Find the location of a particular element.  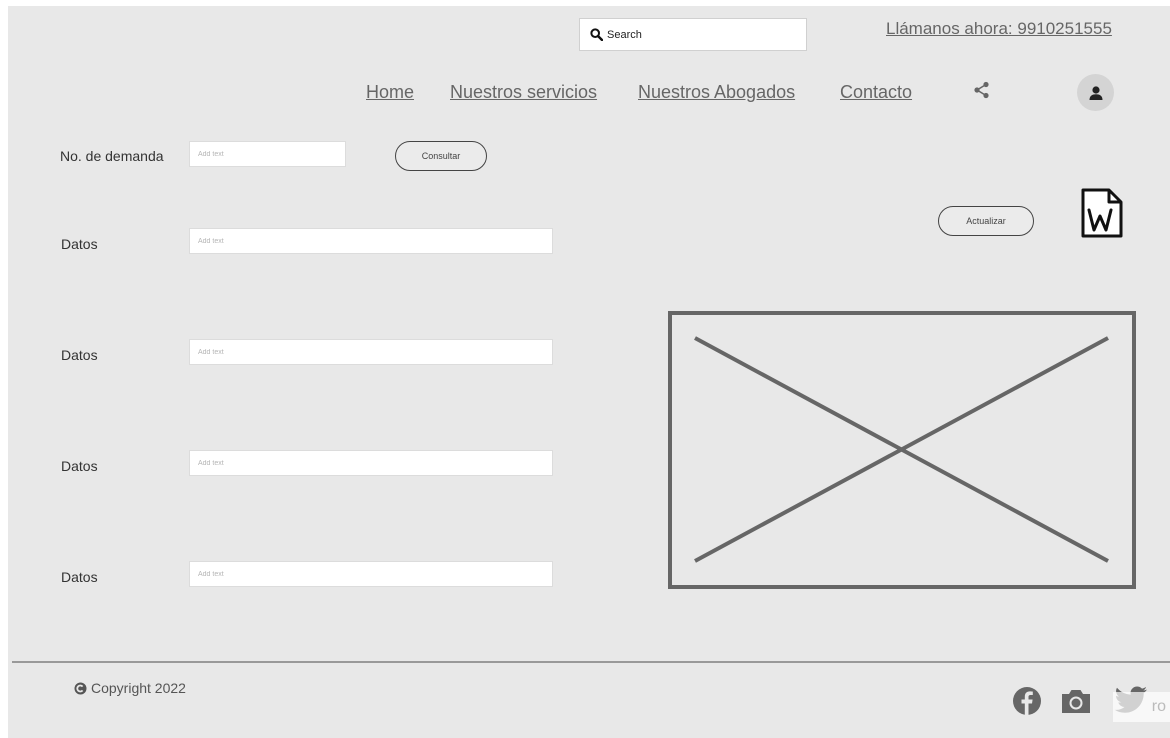

camera-link is located at coordinates (1076, 703).